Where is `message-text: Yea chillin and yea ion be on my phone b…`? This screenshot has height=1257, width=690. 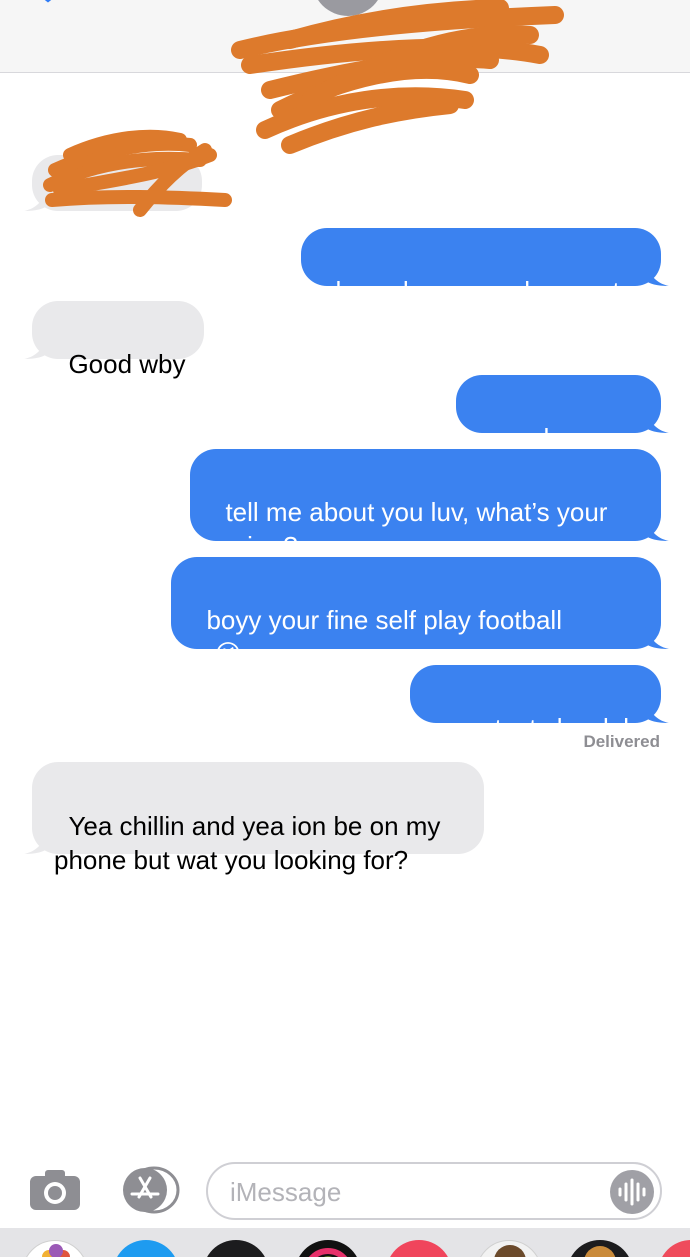
message-text: Yea chillin and yea ion be on my phone b… is located at coordinates (247, 843).